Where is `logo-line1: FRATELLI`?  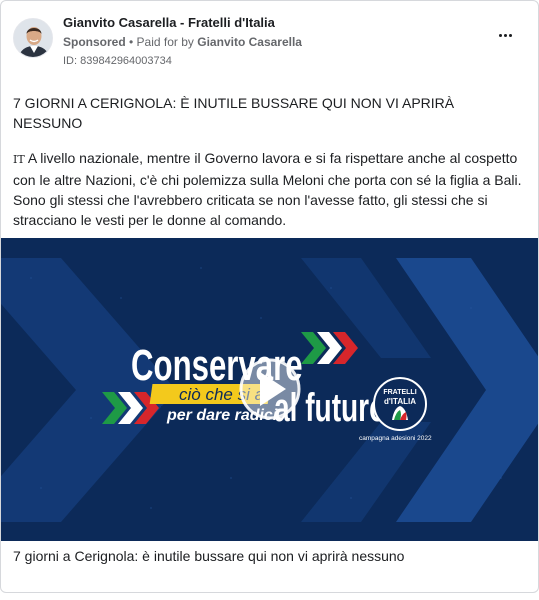 logo-line1: FRATELLI is located at coordinates (399, 392).